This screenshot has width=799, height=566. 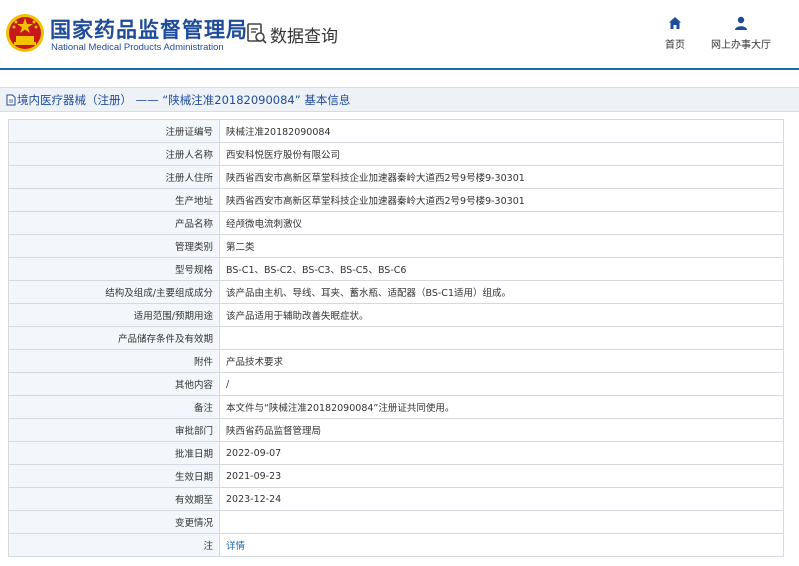 I want to click on document-icon, so click(x=11, y=100).